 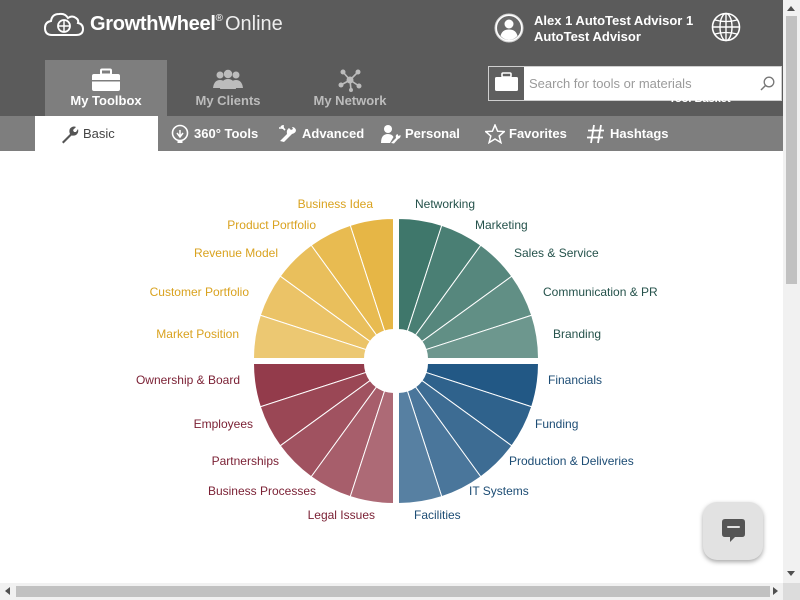 I want to click on wheel-area-label: Networking, so click(x=445, y=204).